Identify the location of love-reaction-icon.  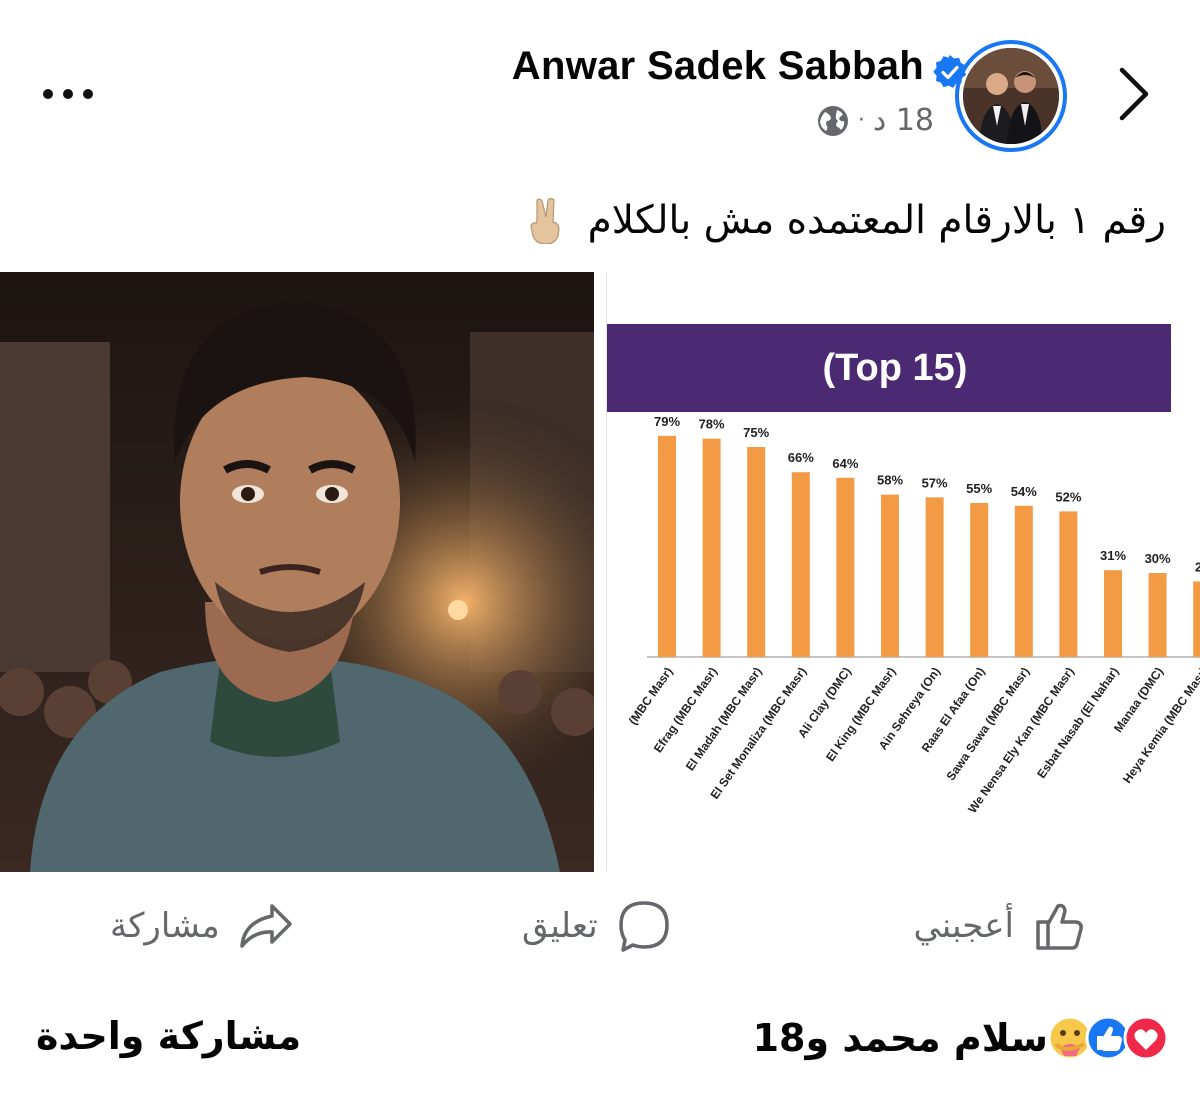
(1146, 1038).